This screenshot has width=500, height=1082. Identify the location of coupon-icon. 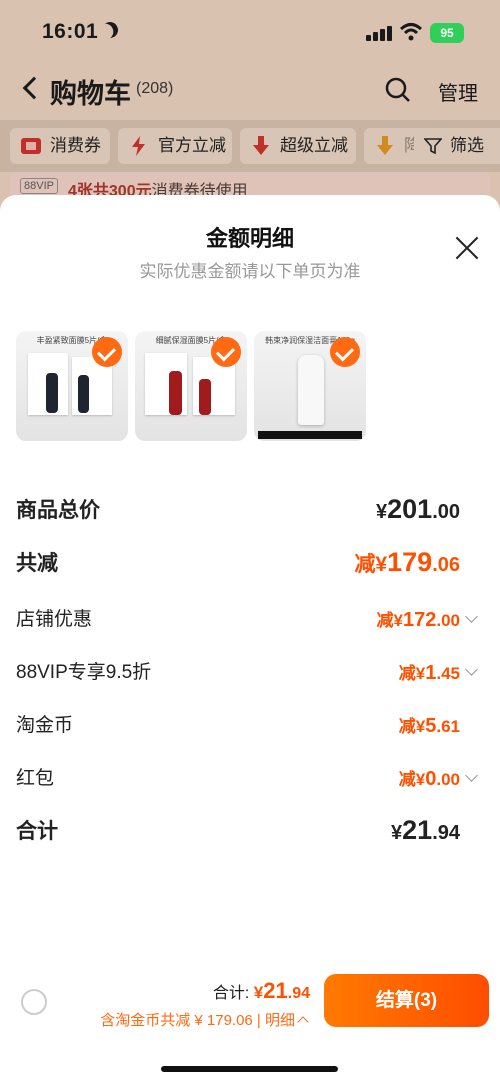
(31, 146).